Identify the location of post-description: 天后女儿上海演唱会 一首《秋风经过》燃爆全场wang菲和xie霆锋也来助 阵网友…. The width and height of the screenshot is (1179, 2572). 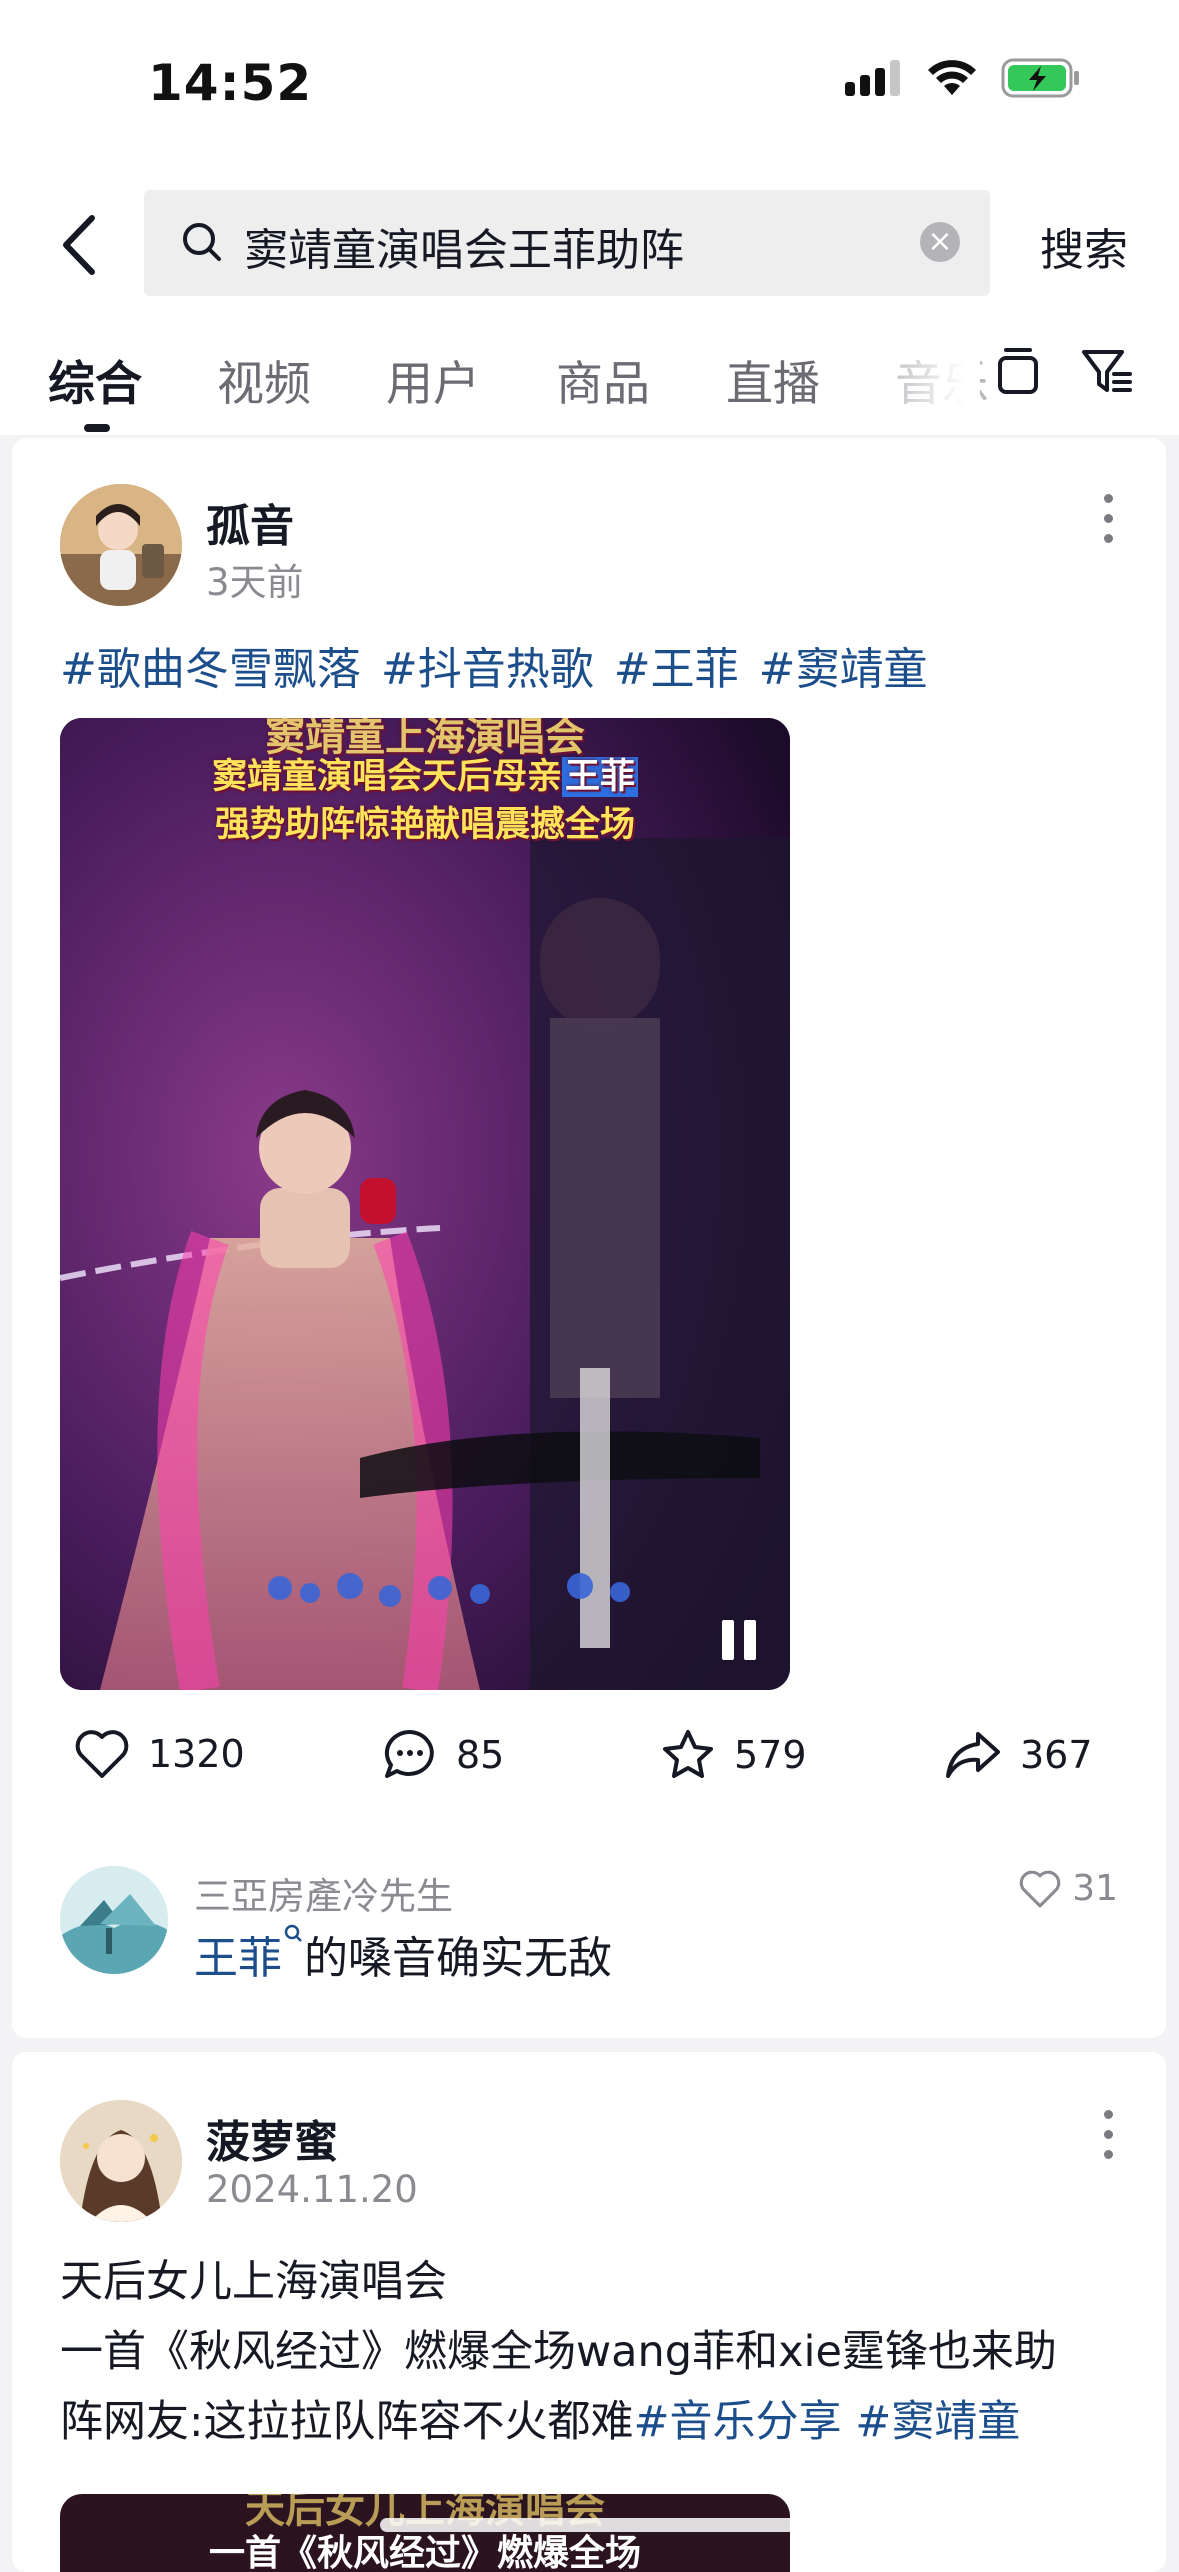
(595, 2352).